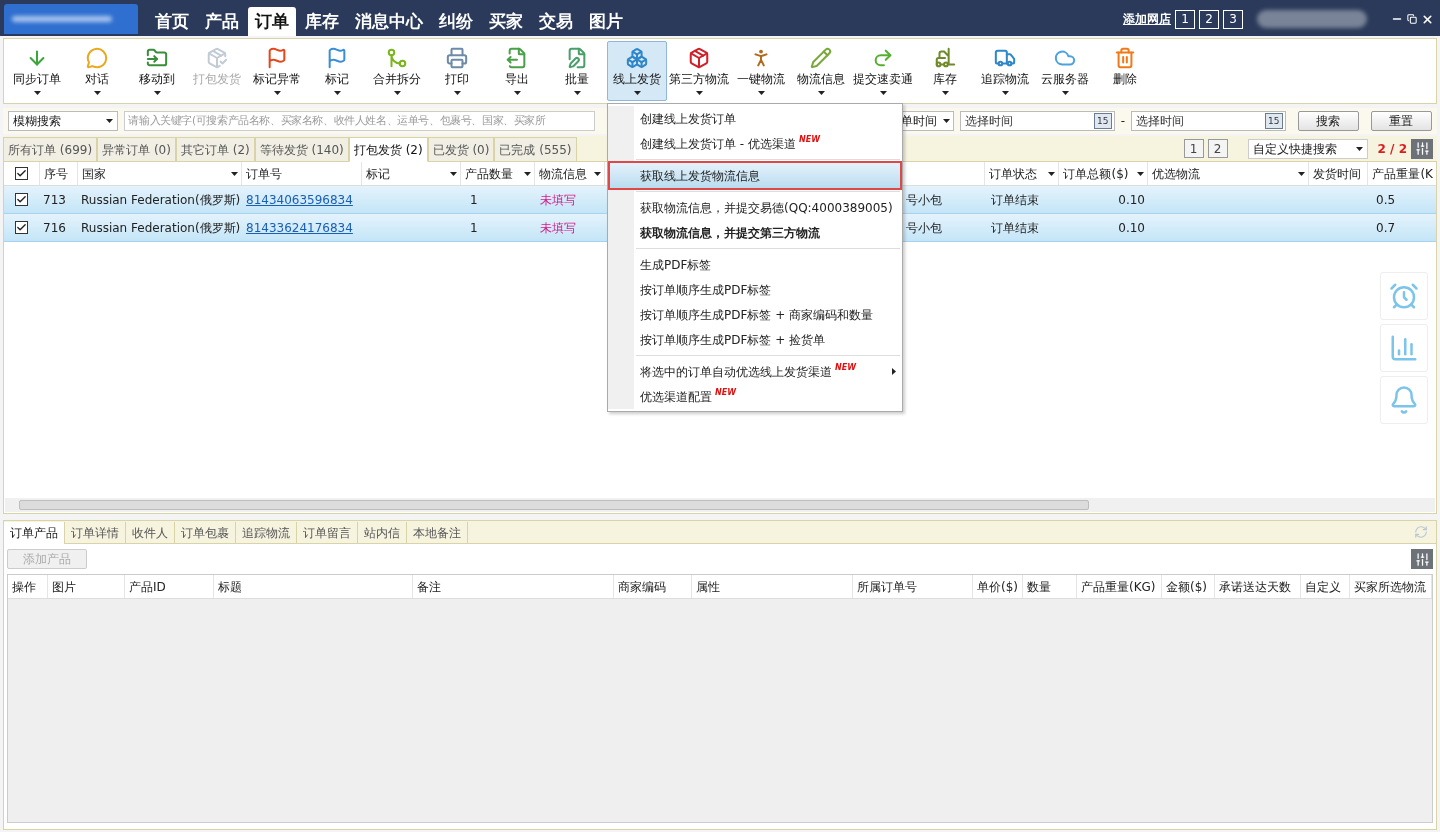  I want to click on page-indicator: 2 / 2, so click(1392, 149).